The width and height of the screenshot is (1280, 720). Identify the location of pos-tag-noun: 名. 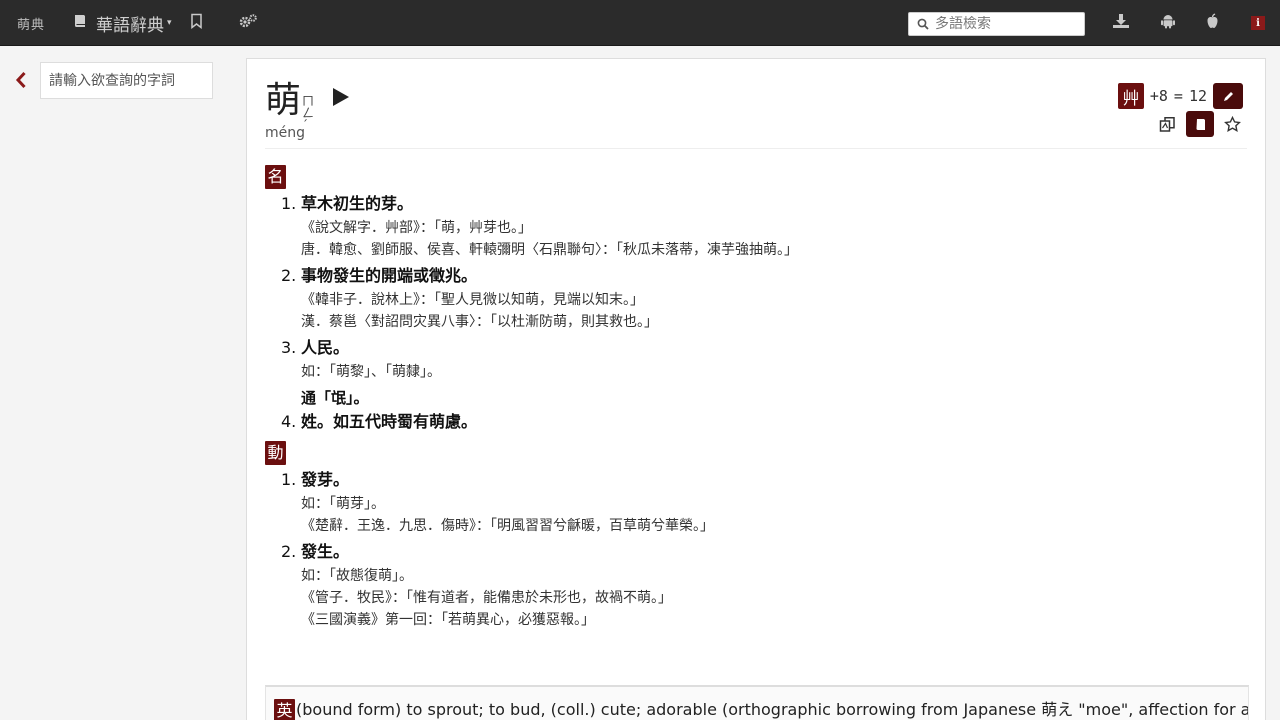
(275, 177).